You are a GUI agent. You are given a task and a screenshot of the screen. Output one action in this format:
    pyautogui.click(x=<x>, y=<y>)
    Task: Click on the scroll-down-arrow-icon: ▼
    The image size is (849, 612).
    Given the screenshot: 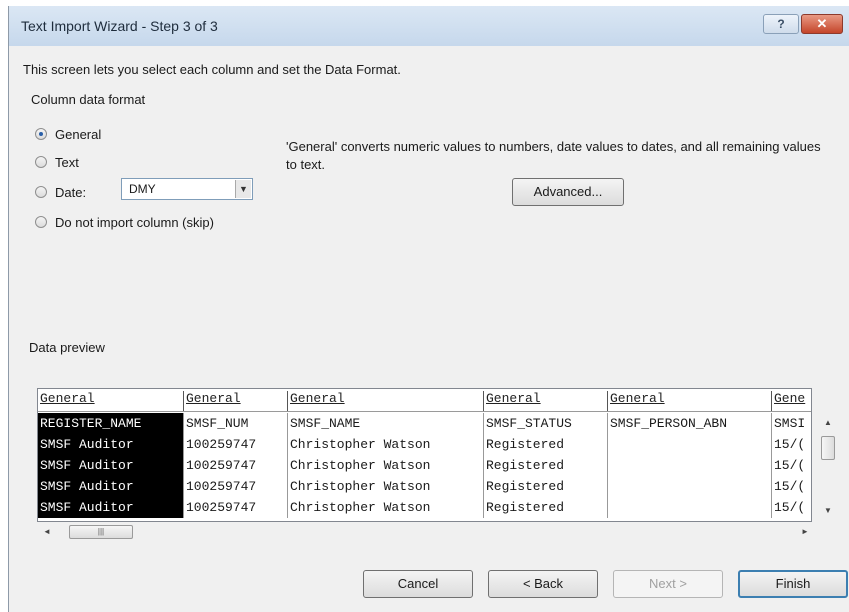 What is the action you would take?
    pyautogui.click(x=828, y=510)
    